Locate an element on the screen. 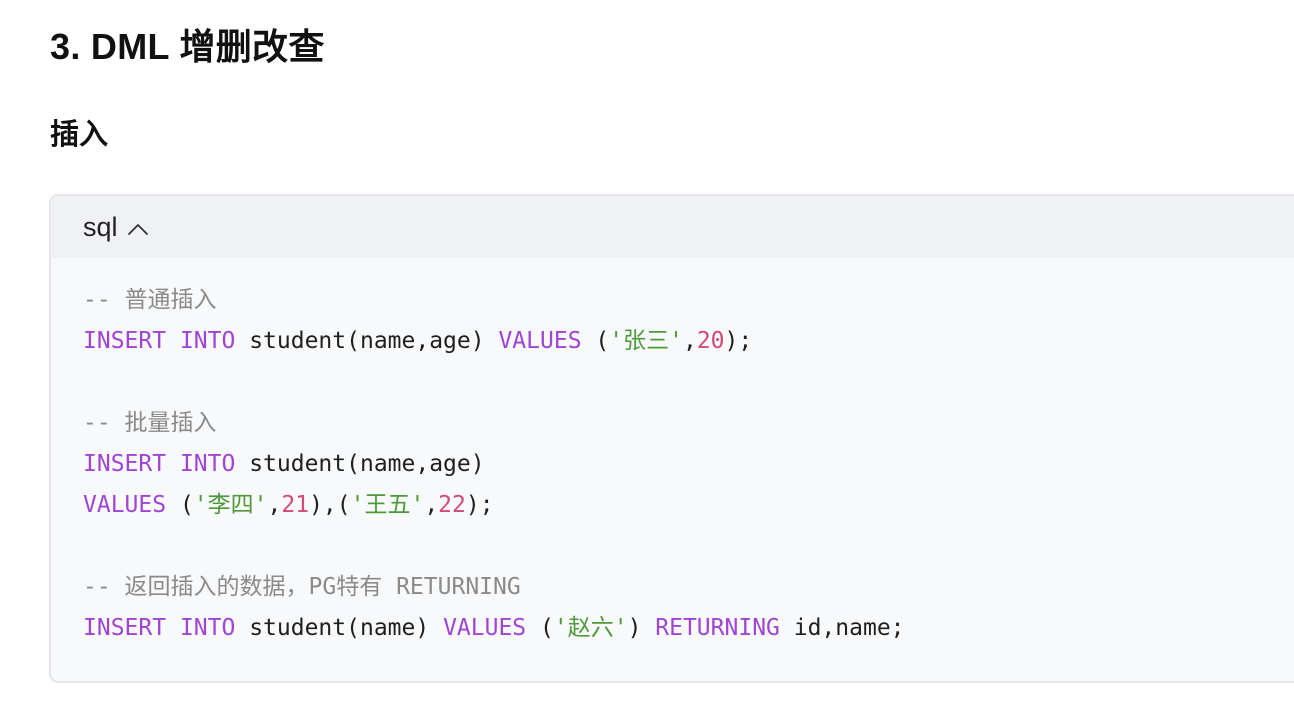 Image resolution: width=1294 pixels, height=704 pixels. code-line: -- 返回插入的数据，PG特有 RETURNING is located at coordinates (688, 587).